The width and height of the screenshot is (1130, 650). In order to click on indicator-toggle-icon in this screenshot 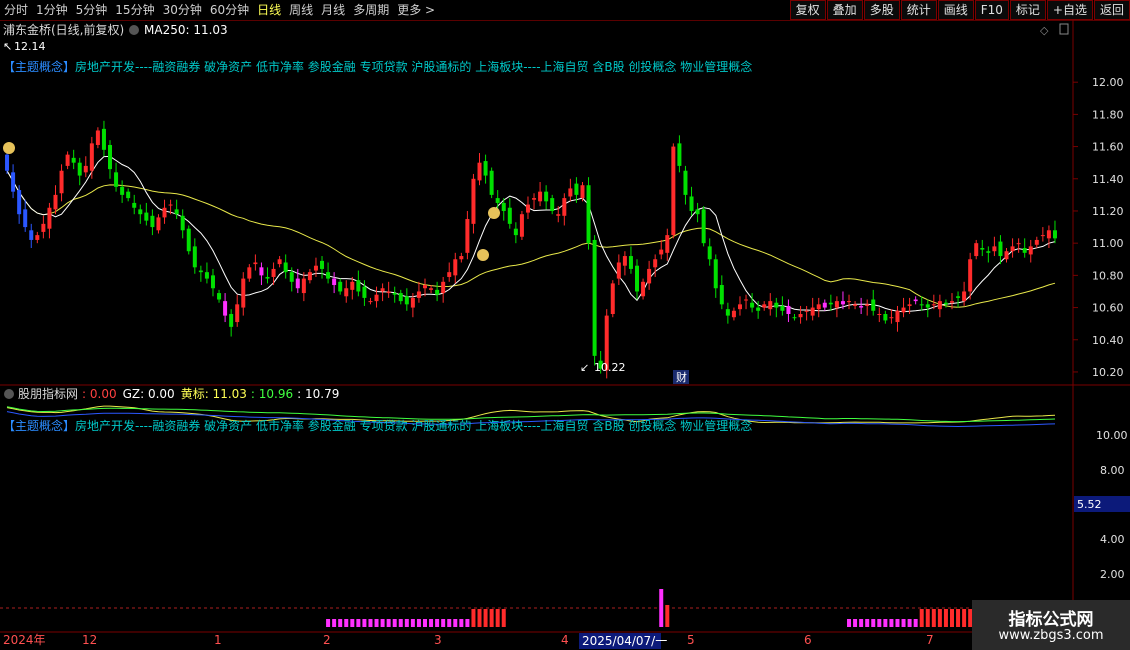, I will do `click(9, 394)`.